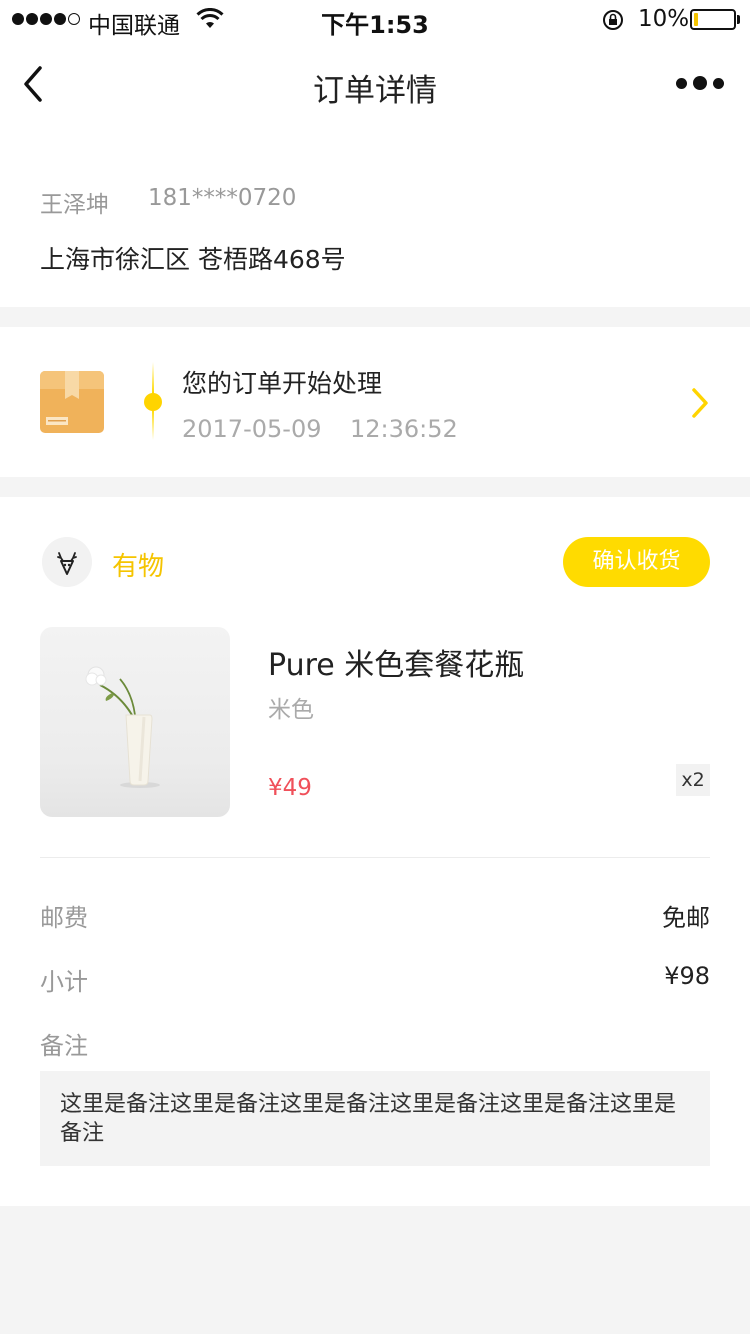 The image size is (750, 1334). I want to click on battery-tip, so click(738, 19).